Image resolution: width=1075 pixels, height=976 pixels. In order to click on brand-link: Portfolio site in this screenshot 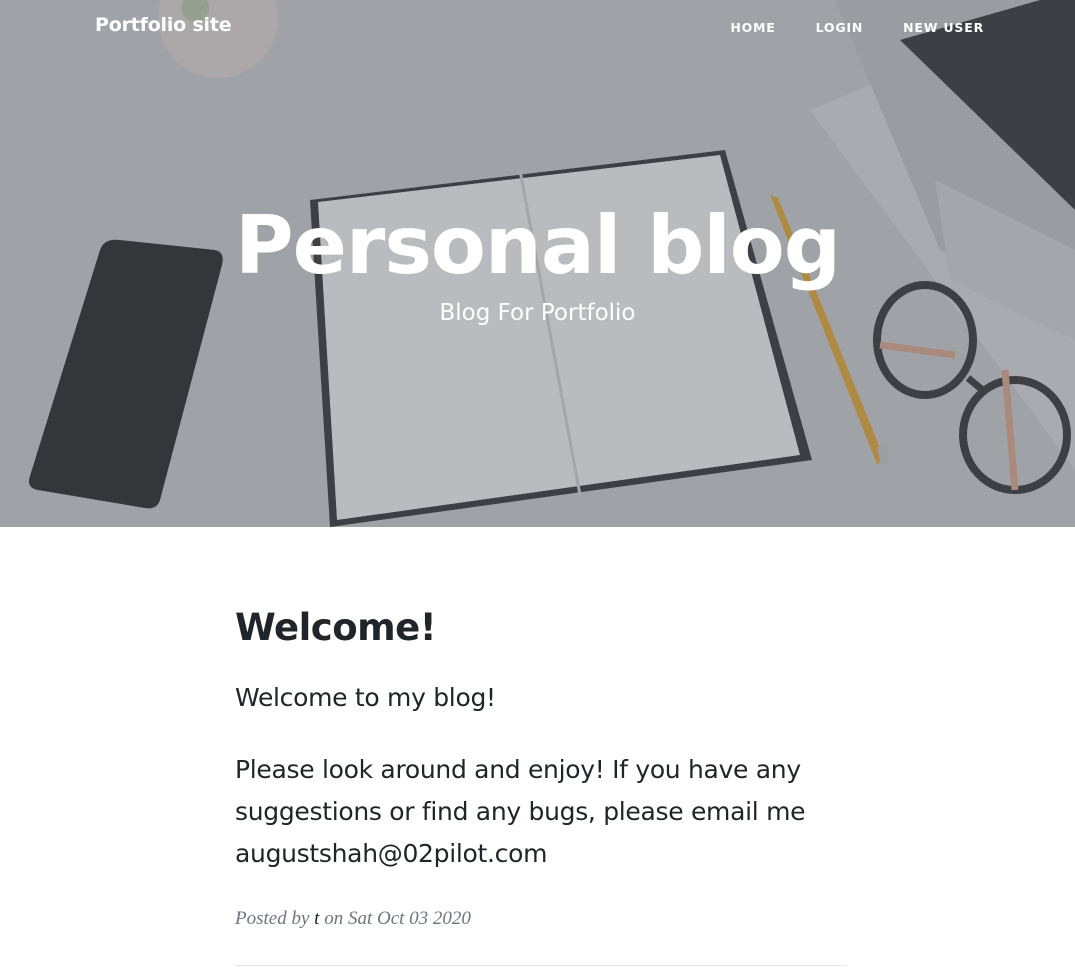, I will do `click(163, 25)`.